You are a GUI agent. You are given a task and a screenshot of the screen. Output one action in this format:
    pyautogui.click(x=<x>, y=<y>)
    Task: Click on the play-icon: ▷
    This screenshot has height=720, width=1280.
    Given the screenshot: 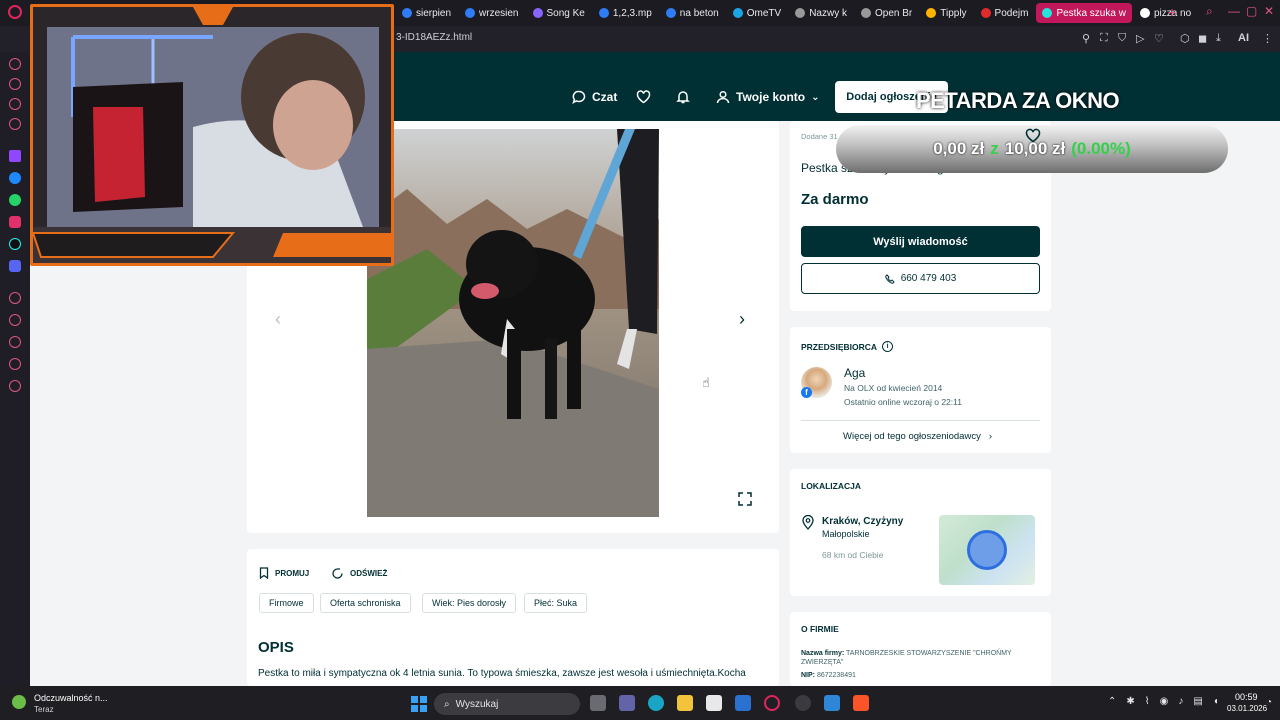 What is the action you would take?
    pyautogui.click(x=1140, y=38)
    